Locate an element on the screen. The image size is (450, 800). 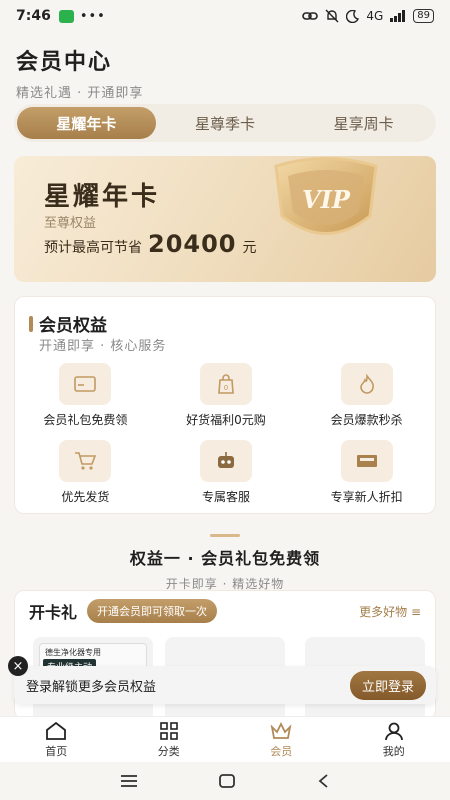
product-text: 德生净化器专用 is located at coordinates (73, 652).